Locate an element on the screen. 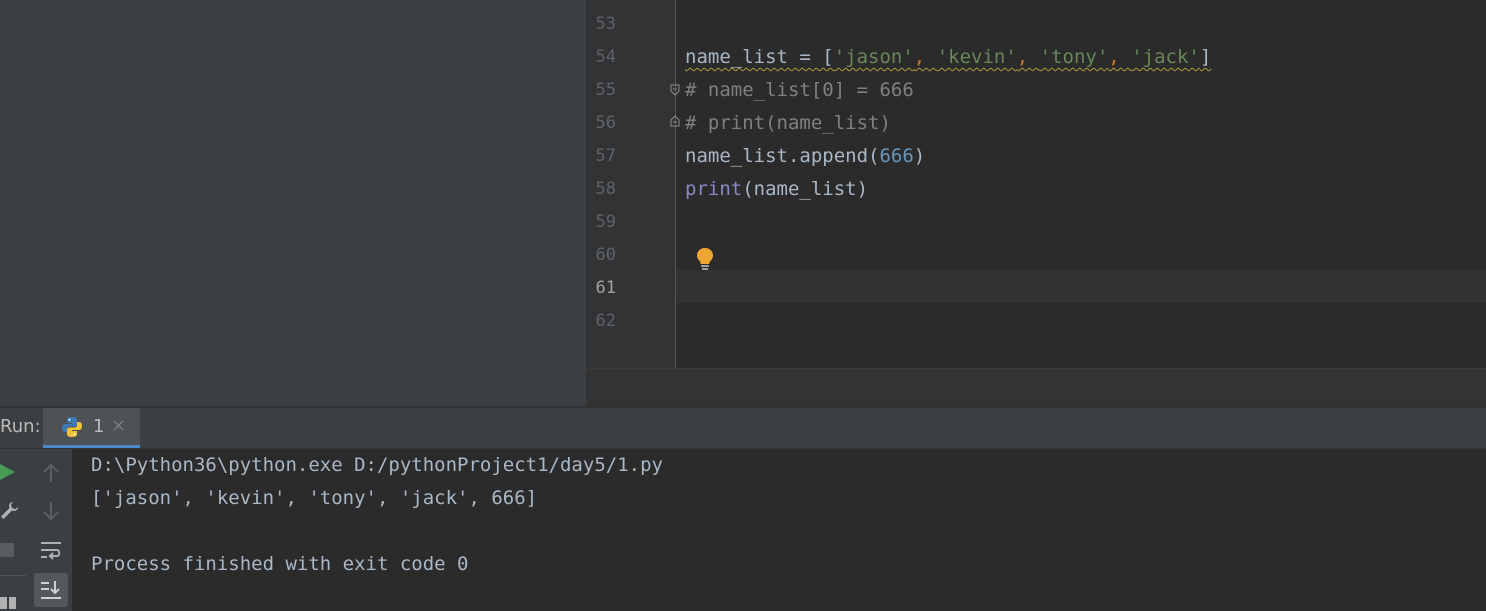 The height and width of the screenshot is (611, 1486). run-icon is located at coordinates (8, 472).